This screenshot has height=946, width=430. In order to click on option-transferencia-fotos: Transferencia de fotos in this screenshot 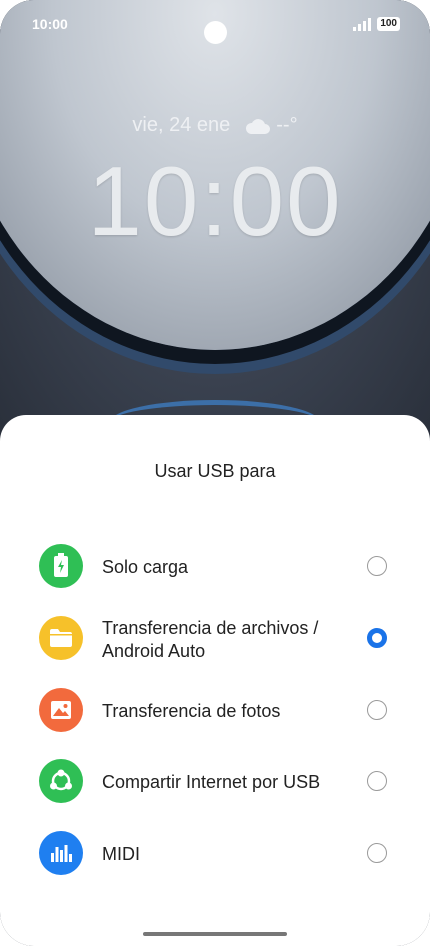, I will do `click(215, 710)`.